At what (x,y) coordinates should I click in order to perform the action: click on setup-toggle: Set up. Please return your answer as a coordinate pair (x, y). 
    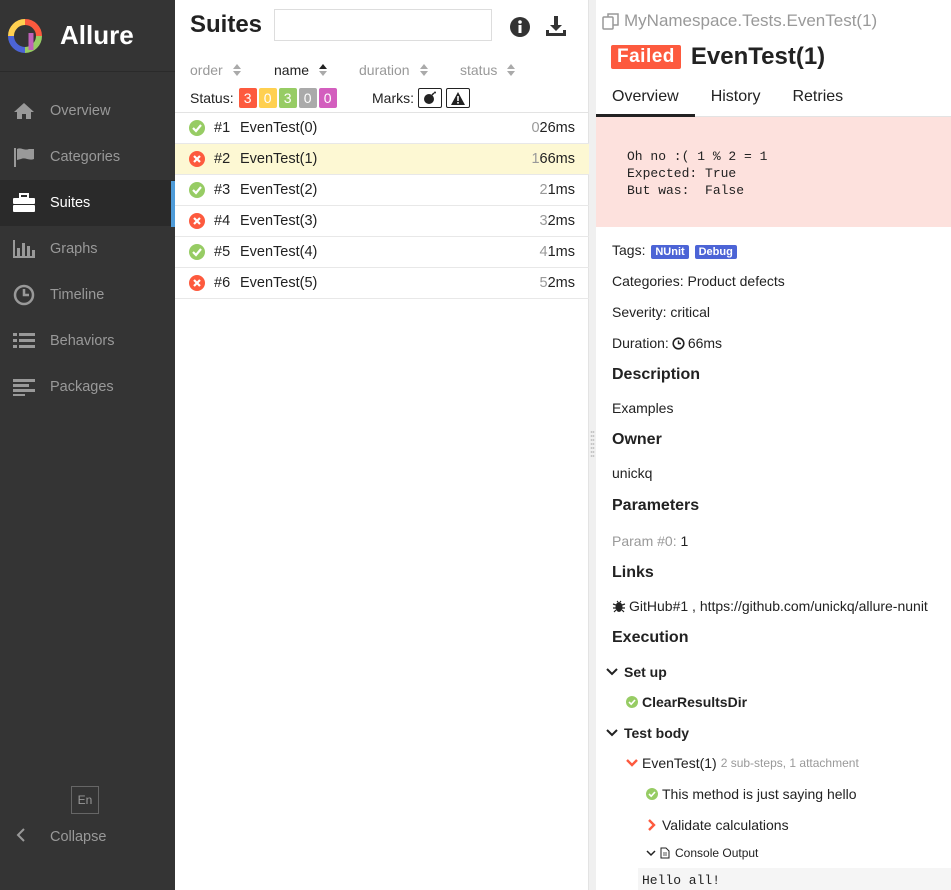
    Looking at the image, I should click on (636, 672).